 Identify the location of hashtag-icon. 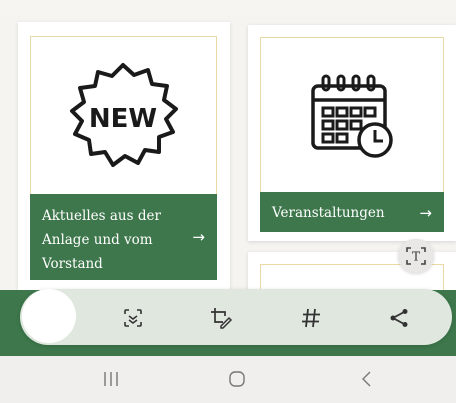
(311, 318).